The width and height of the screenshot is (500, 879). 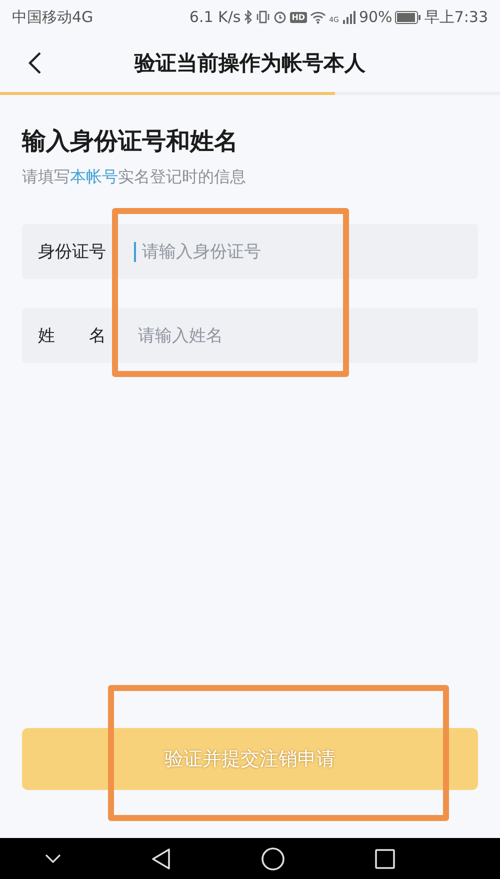 What do you see at coordinates (53, 17) in the screenshot?
I see `carrier: 中国移动4G` at bounding box center [53, 17].